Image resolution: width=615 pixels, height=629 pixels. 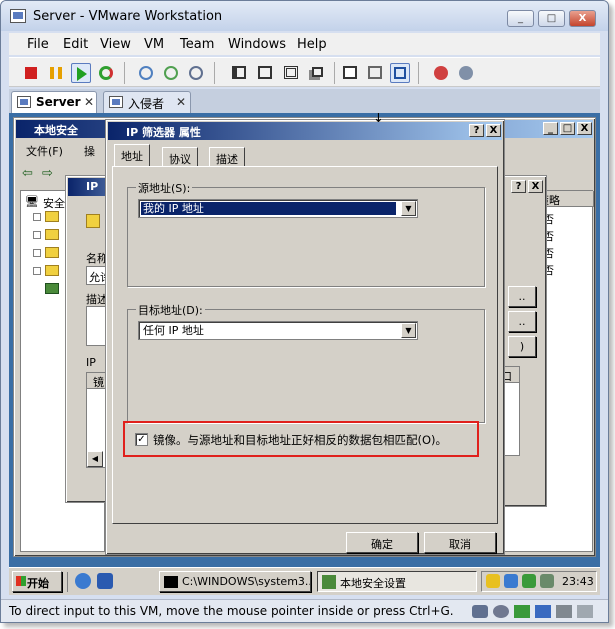 I want to click on record-icon, so click(x=441, y=73).